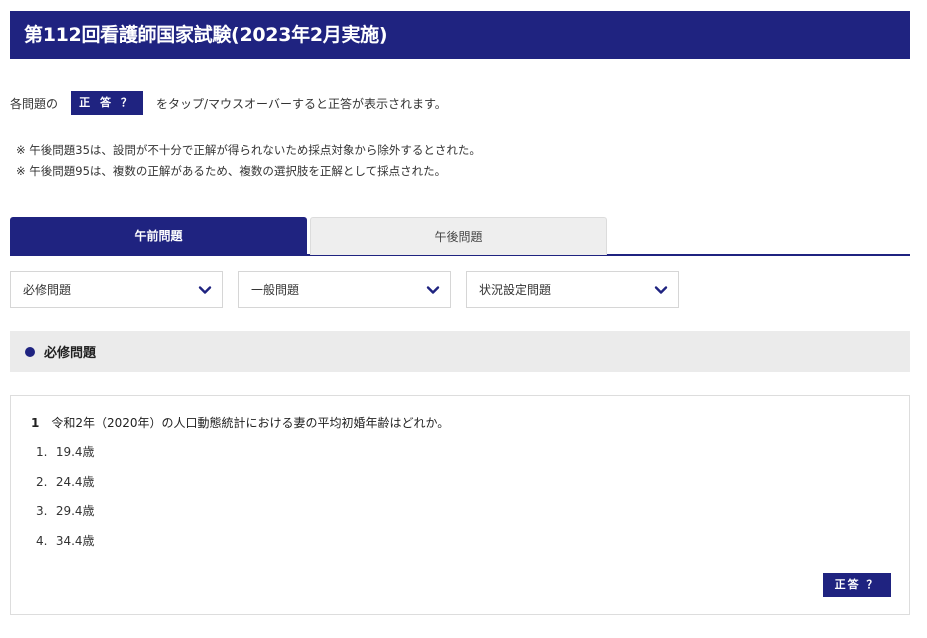  I want to click on choice-number: 4., so click(42, 540).